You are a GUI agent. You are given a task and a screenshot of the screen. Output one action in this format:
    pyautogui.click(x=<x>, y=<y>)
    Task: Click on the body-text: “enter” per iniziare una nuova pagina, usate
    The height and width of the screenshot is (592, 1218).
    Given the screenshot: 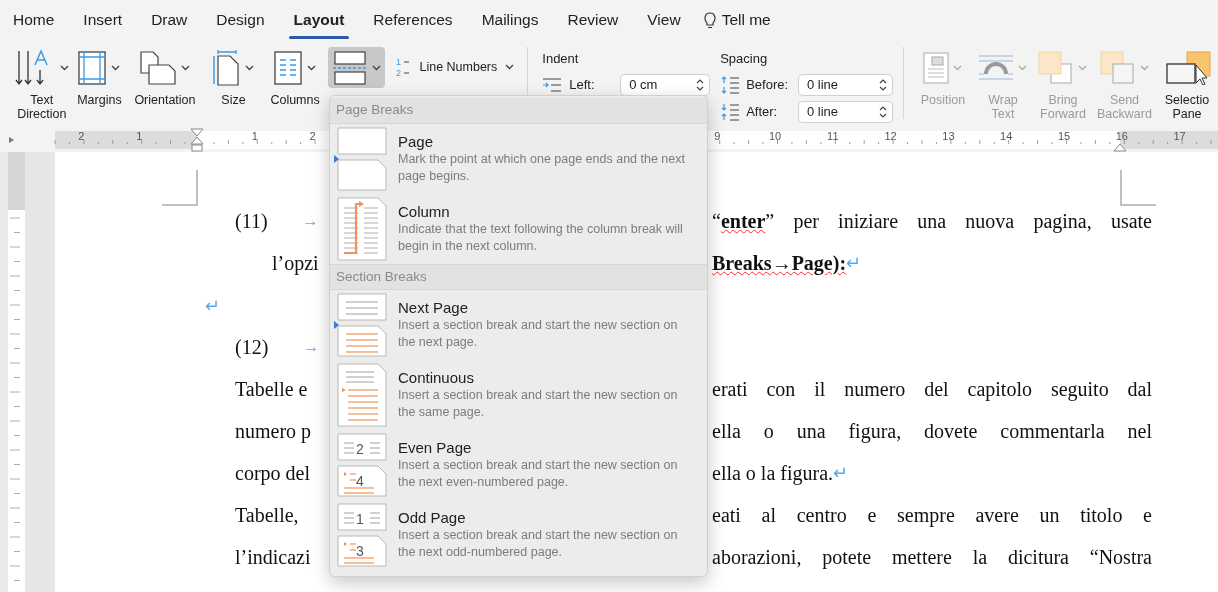 What is the action you would take?
    pyautogui.click(x=932, y=221)
    